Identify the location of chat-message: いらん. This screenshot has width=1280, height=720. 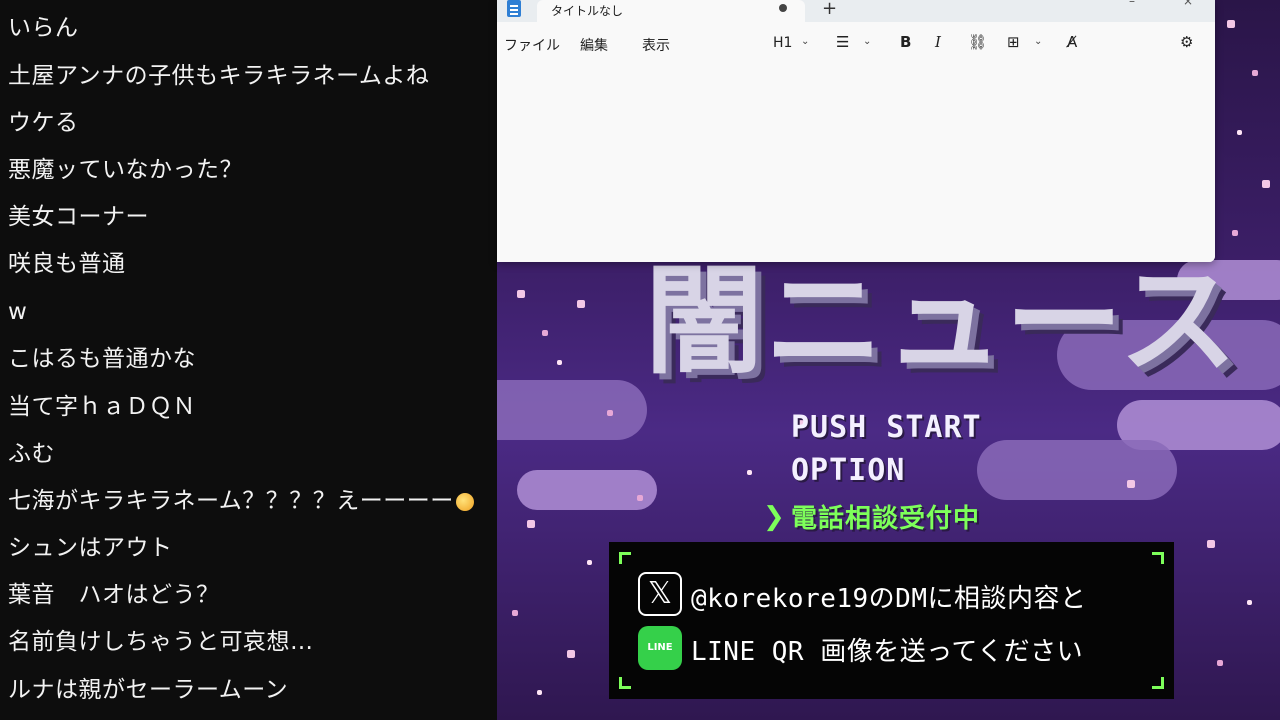
(43, 28).